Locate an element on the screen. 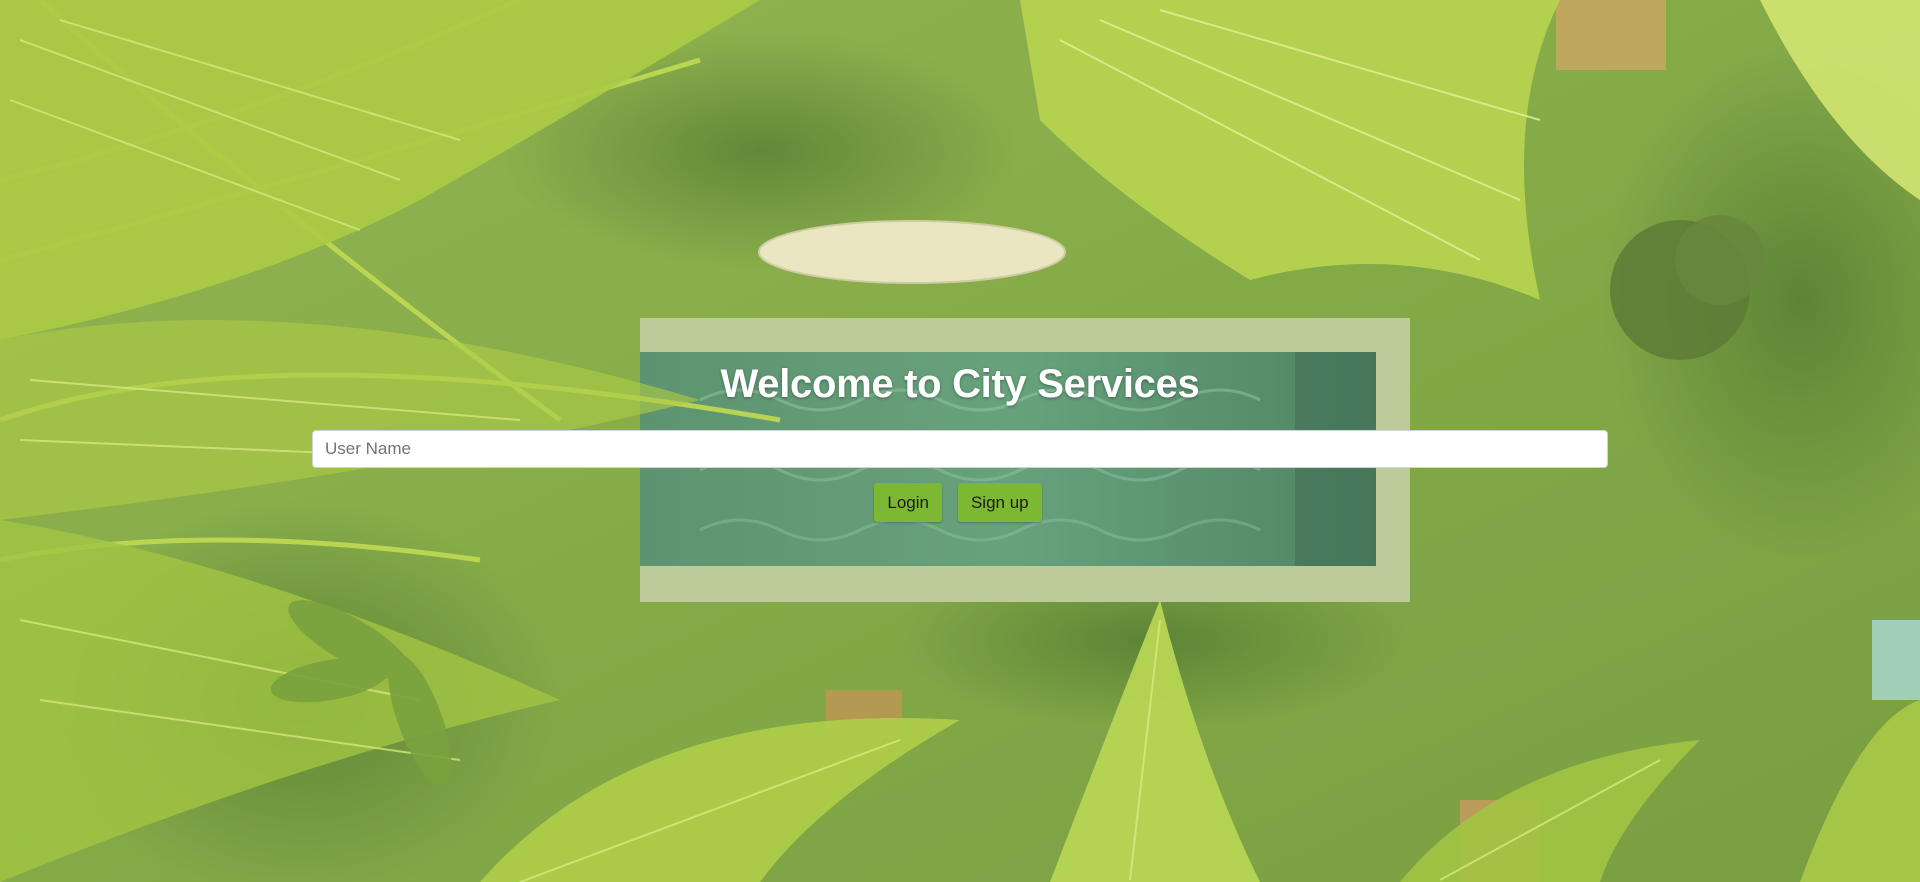 The height and width of the screenshot is (882, 1920). page-title: Welcome to City Services is located at coordinates (960, 384).